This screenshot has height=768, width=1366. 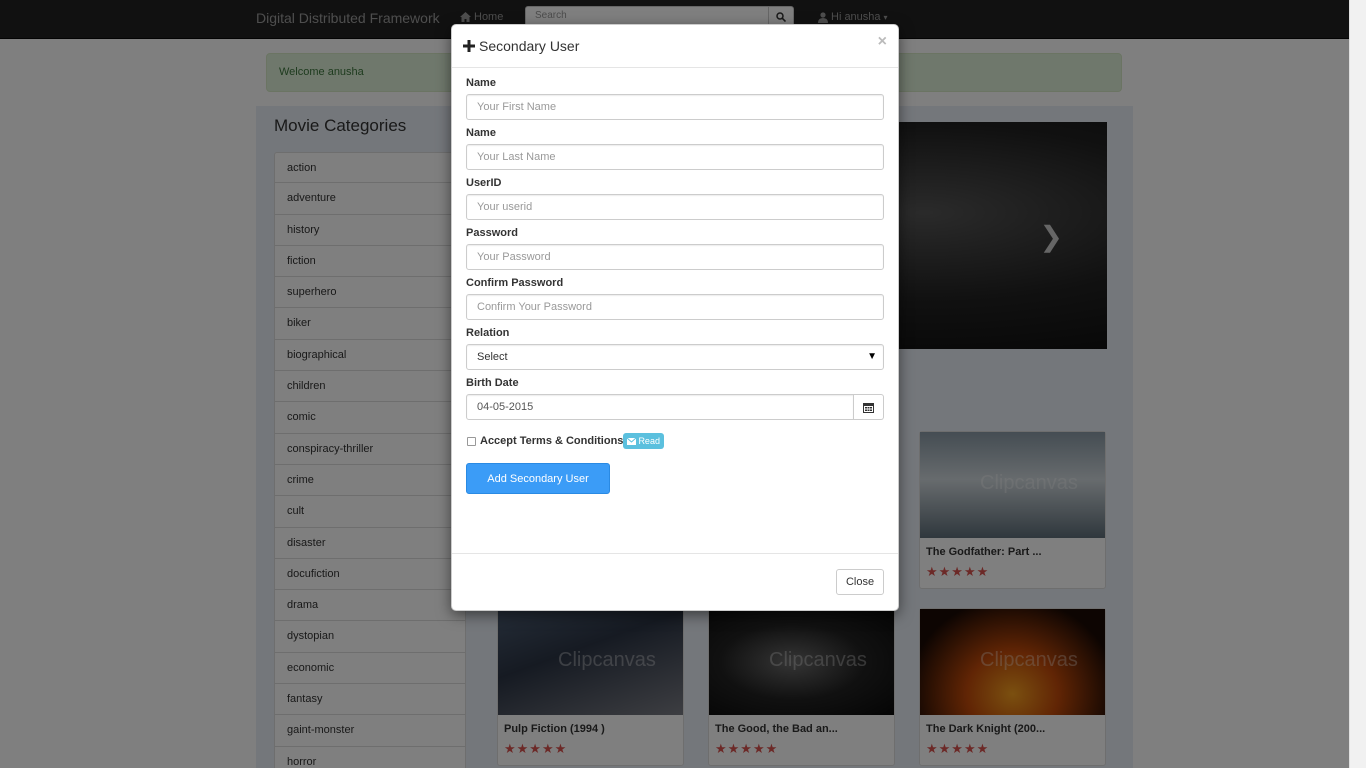 What do you see at coordinates (481, 83) in the screenshot?
I see `first-name-label: Name` at bounding box center [481, 83].